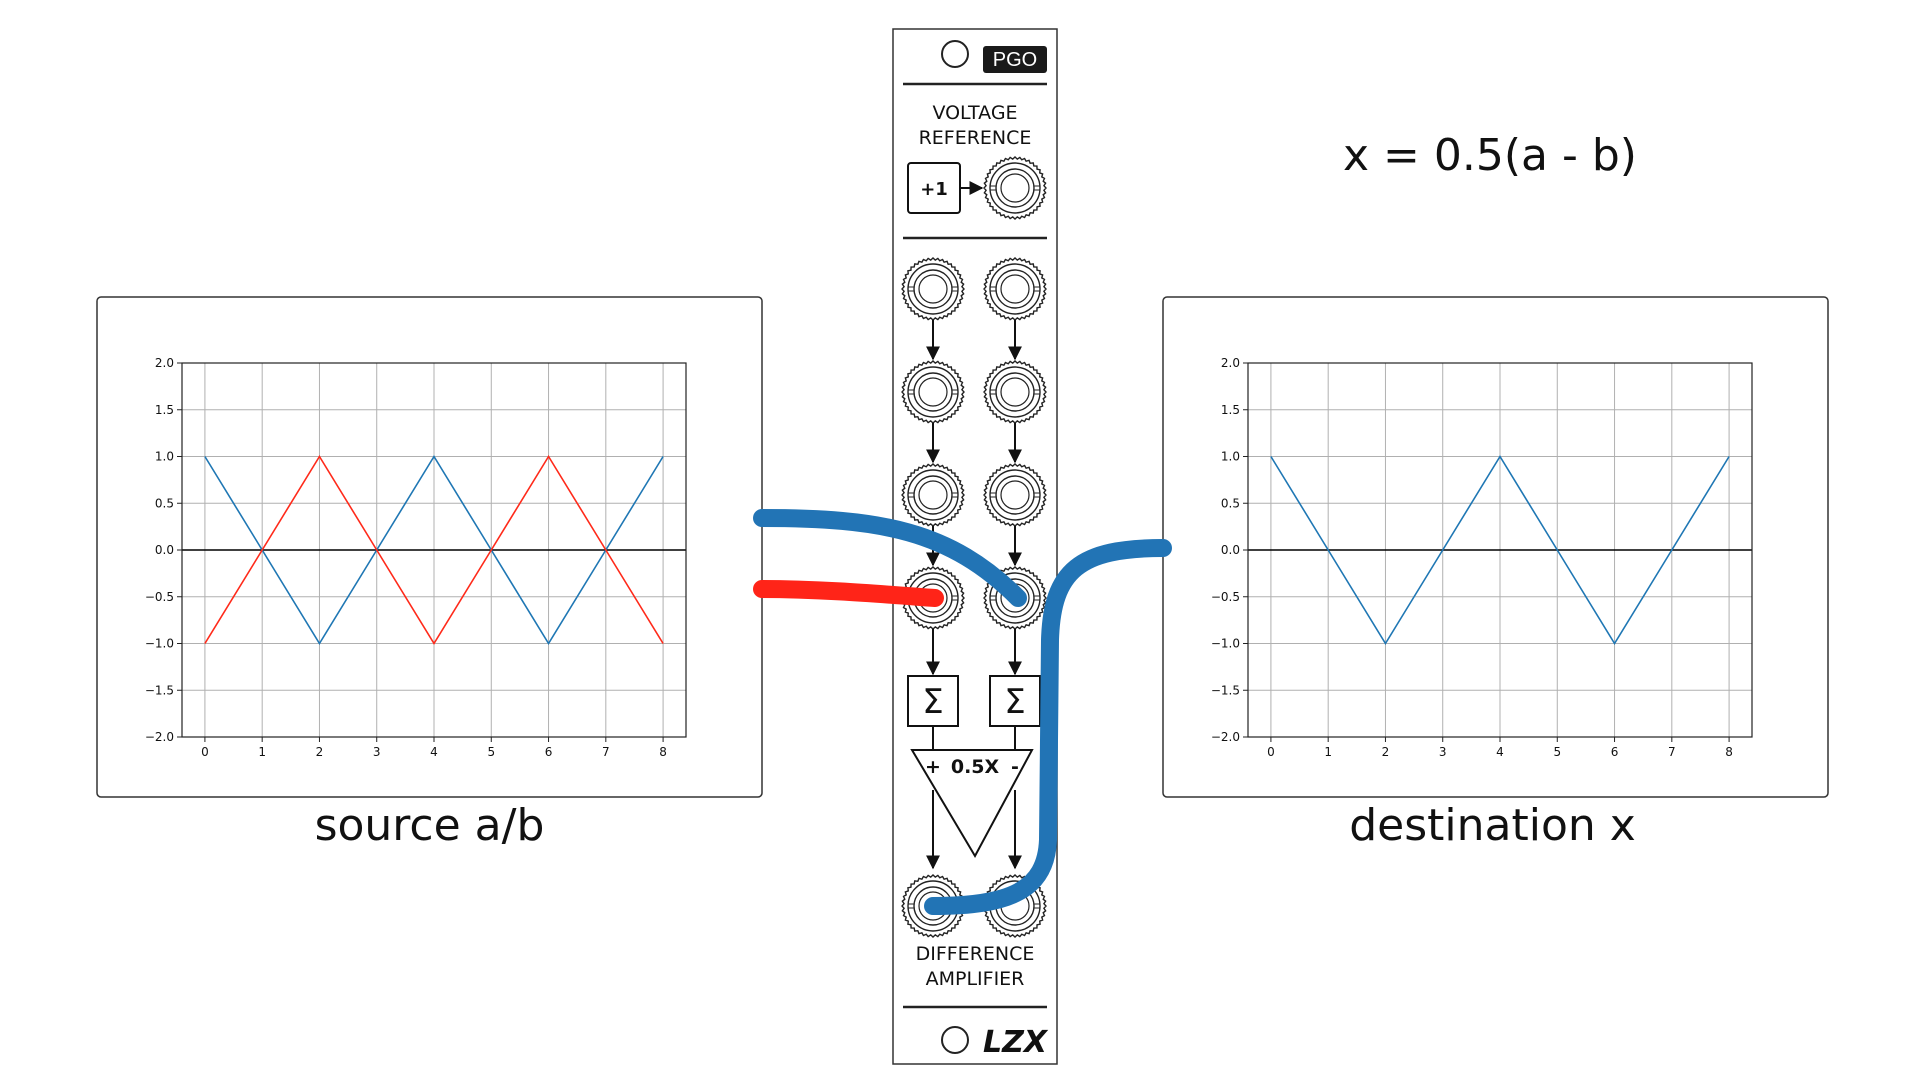 The width and height of the screenshot is (1920, 1080). What do you see at coordinates (974, 113) in the screenshot?
I see `section-title-voltage: VOLTAGE` at bounding box center [974, 113].